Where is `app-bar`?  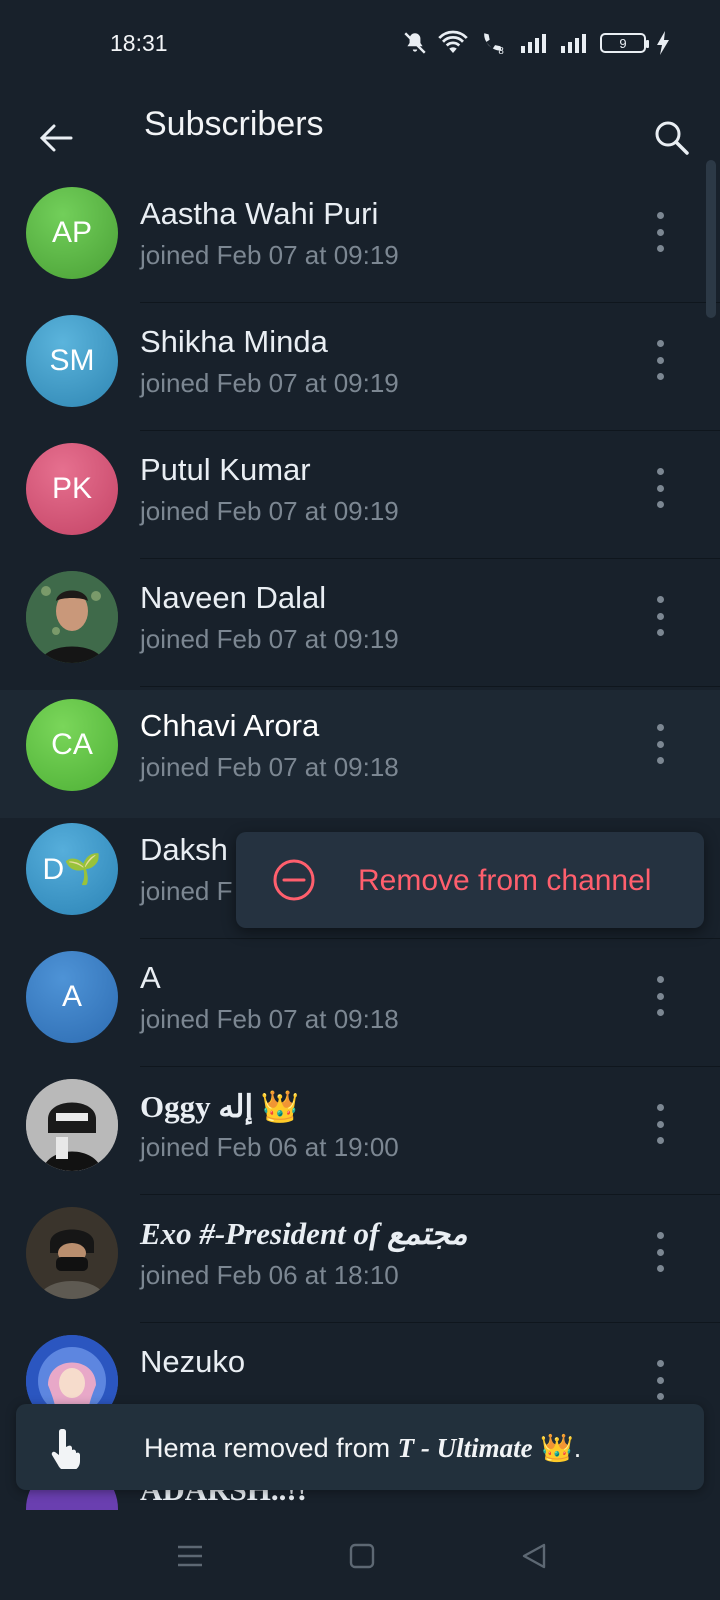 app-bar is located at coordinates (360, 137).